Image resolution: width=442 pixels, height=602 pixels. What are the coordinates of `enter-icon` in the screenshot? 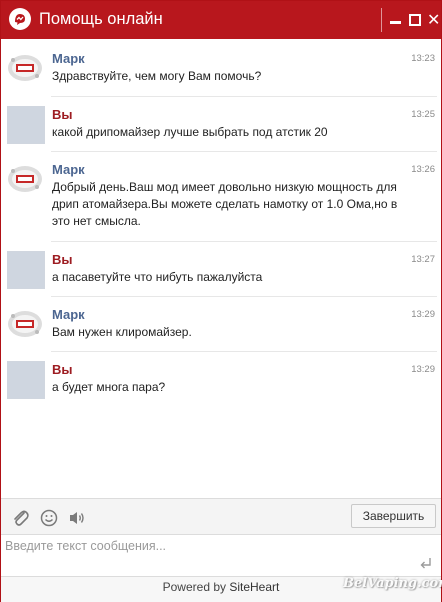 It's located at (426, 565).